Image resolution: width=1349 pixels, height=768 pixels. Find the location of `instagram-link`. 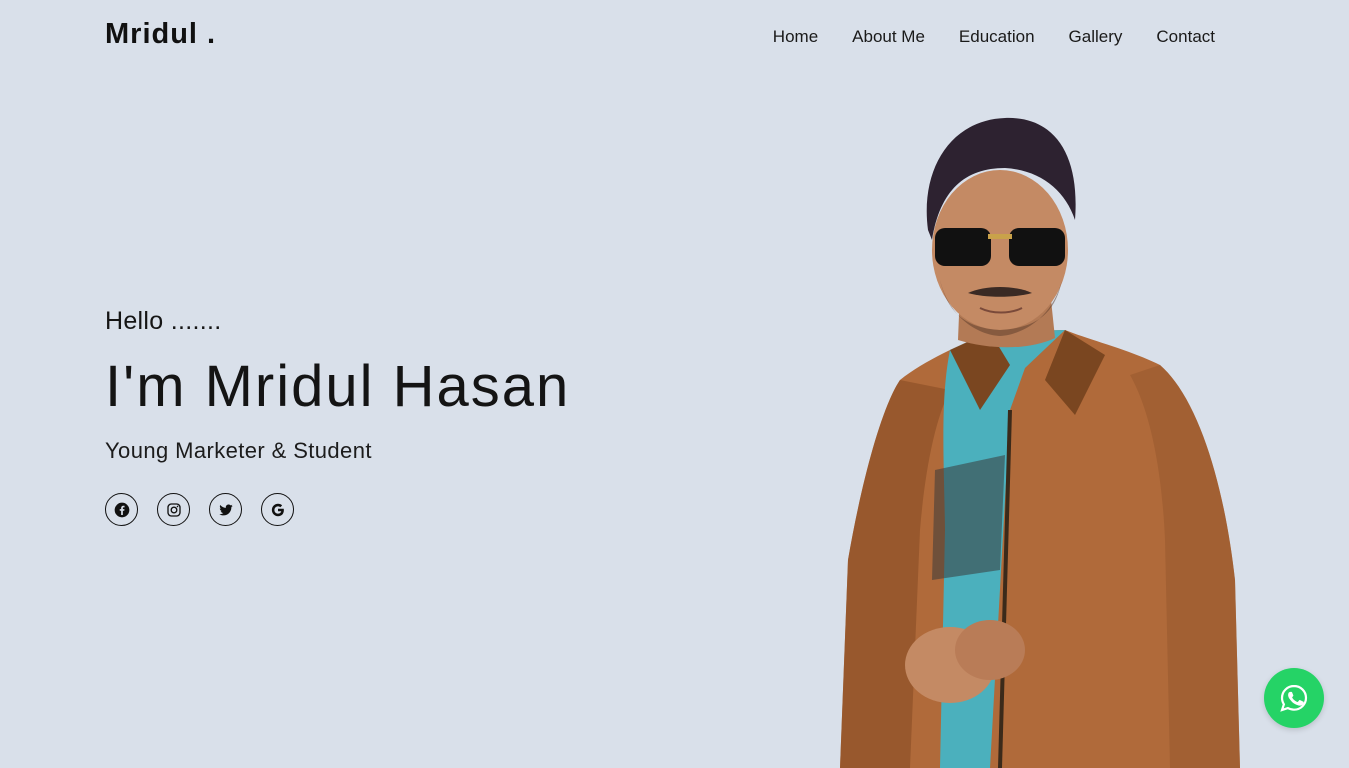

instagram-link is located at coordinates (173, 509).